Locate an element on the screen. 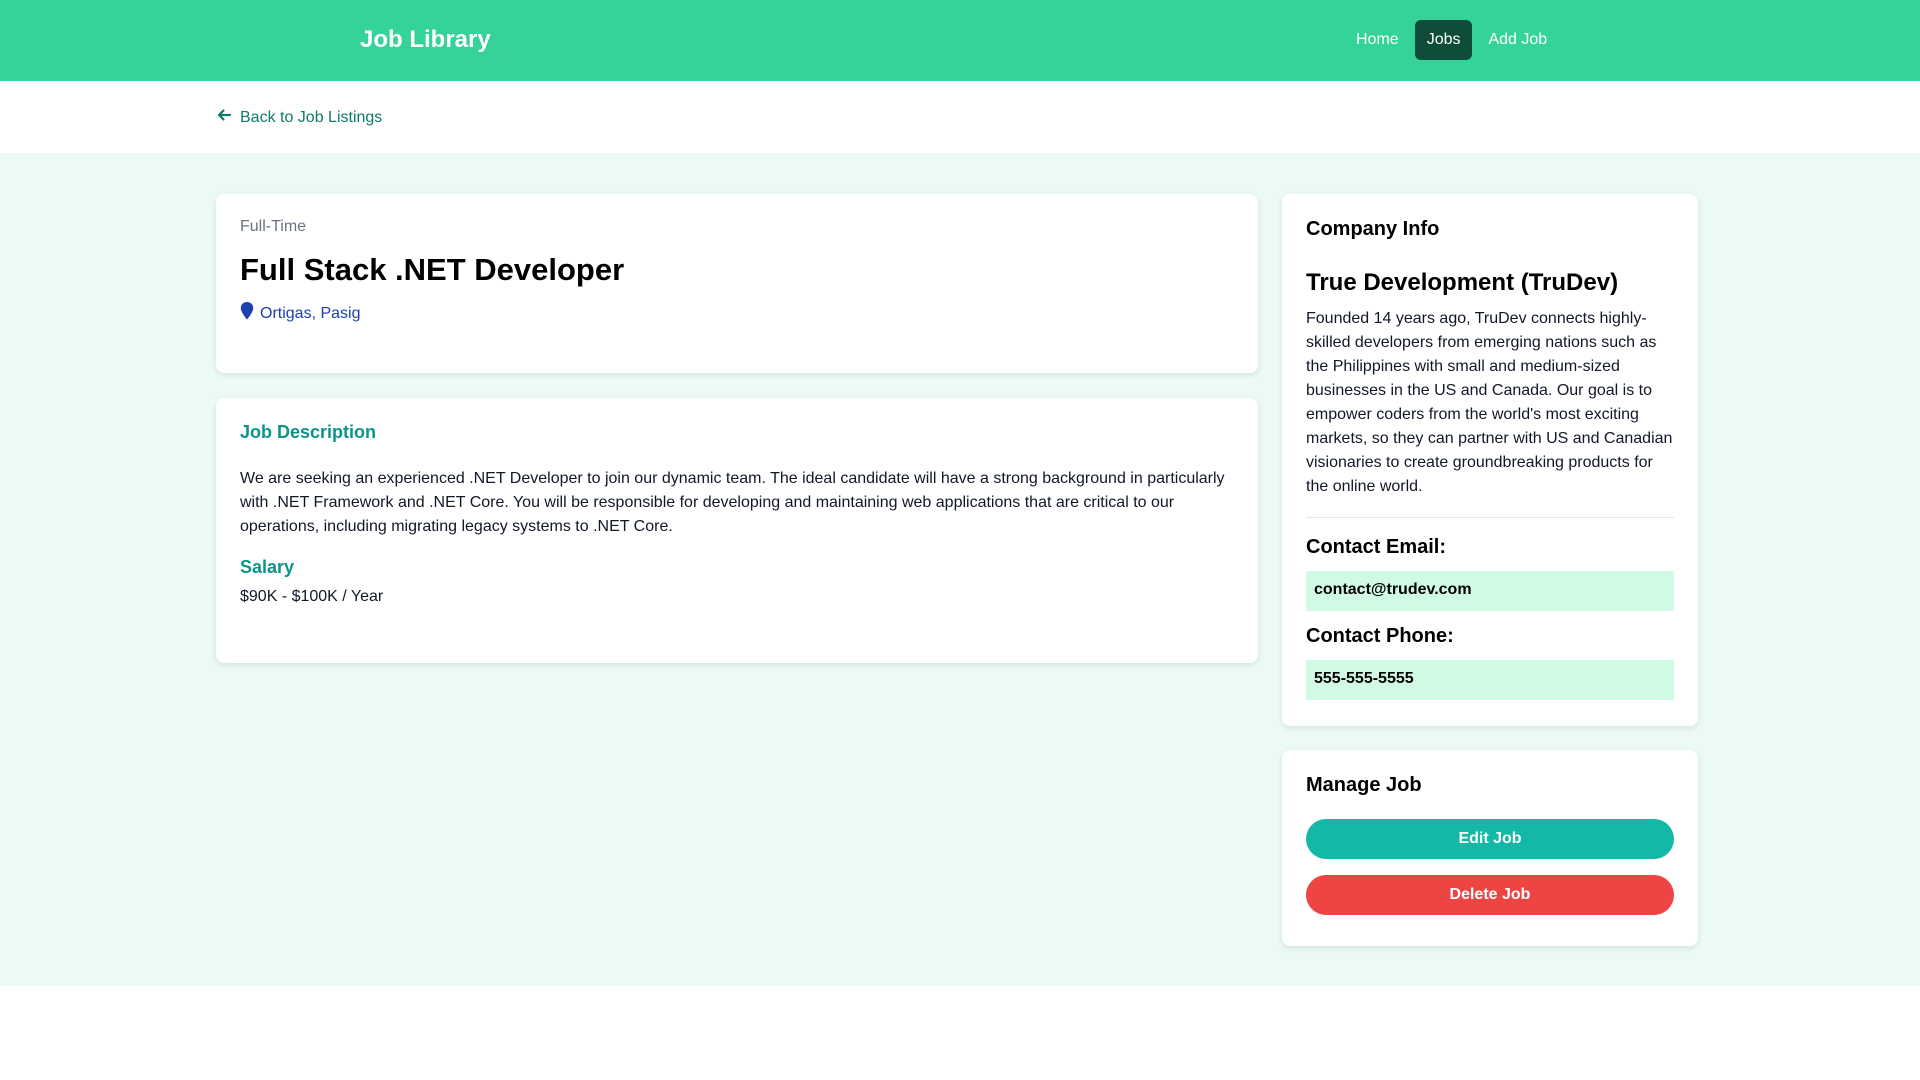 The width and height of the screenshot is (1920, 1080). back-link-label: Back to Job Listings is located at coordinates (311, 117).